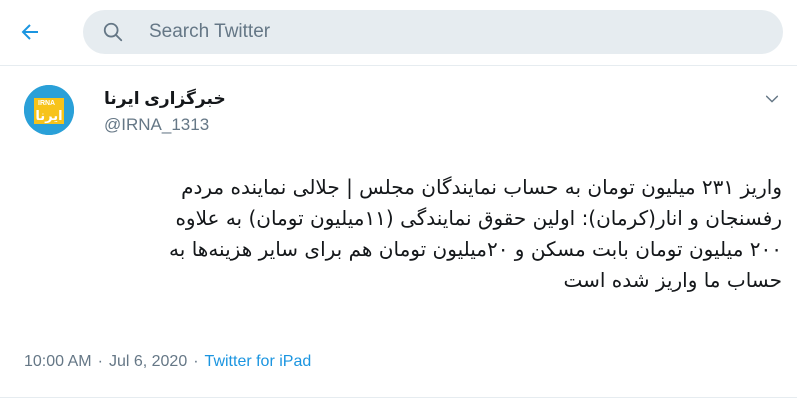 The image size is (797, 409). What do you see at coordinates (156, 125) in the screenshot?
I see `user-handle: @IRNA_1313` at bounding box center [156, 125].